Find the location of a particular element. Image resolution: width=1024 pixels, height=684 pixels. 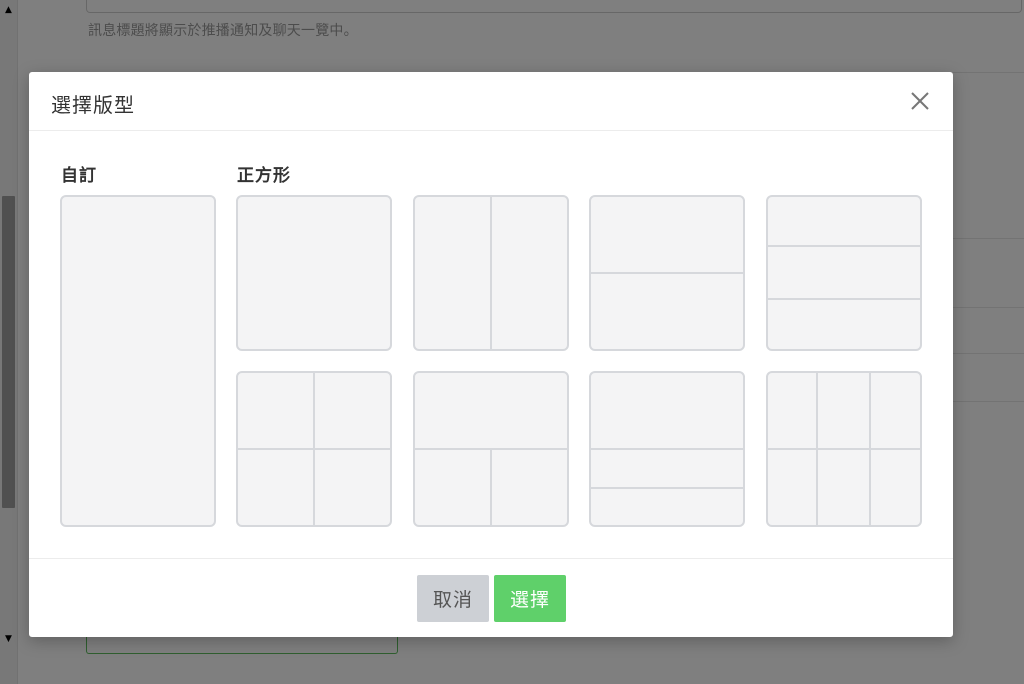

template-square-2-horizontal is located at coordinates (667, 273).